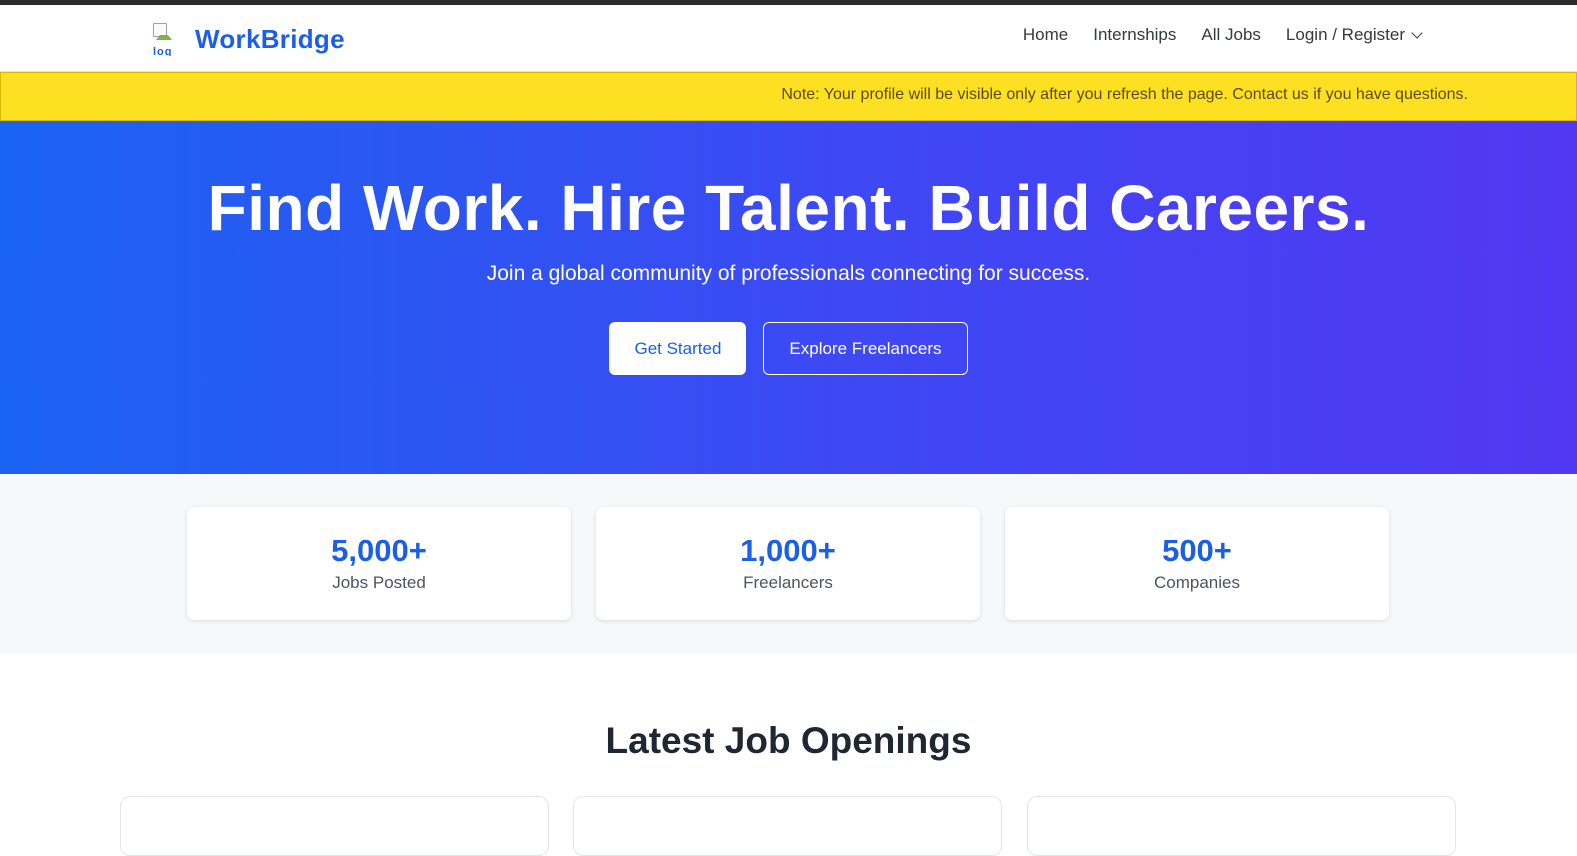  Describe the element at coordinates (1345, 34) in the screenshot. I see `nav-login-register-label: Login / Register` at that location.